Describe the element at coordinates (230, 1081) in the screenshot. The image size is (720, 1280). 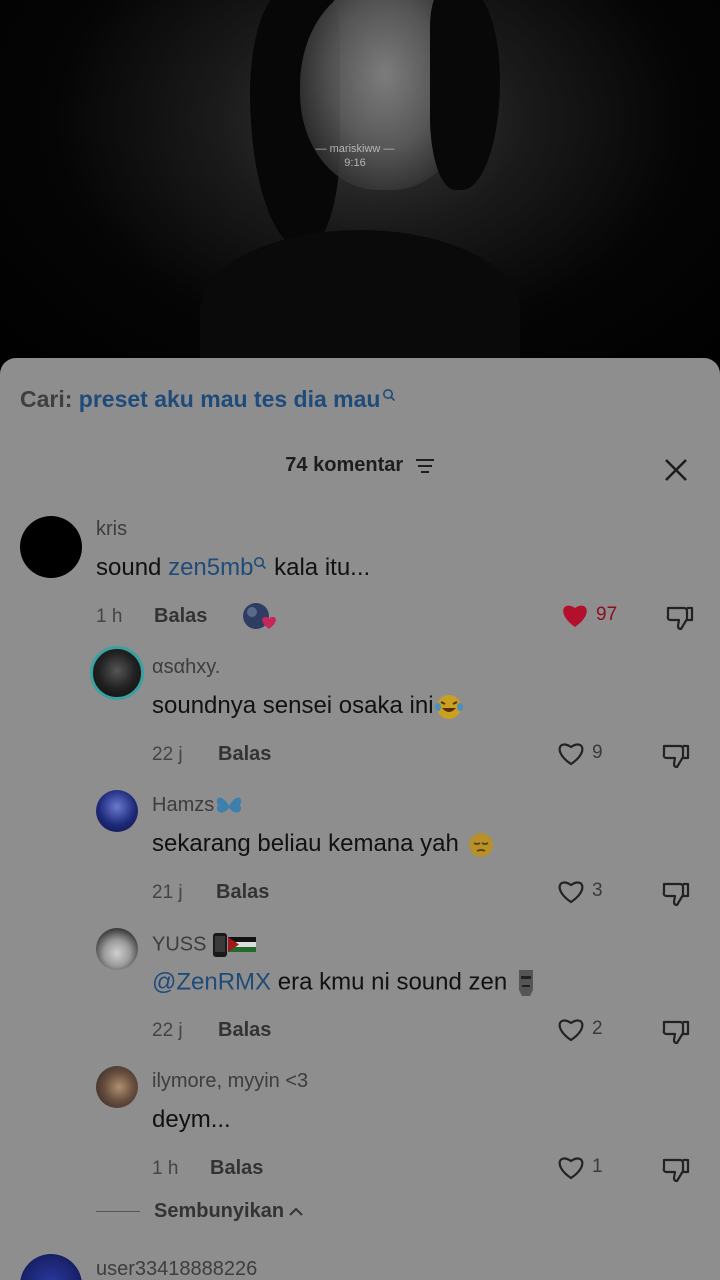
I see `comment-username: ilymore, myyin <3` at that location.